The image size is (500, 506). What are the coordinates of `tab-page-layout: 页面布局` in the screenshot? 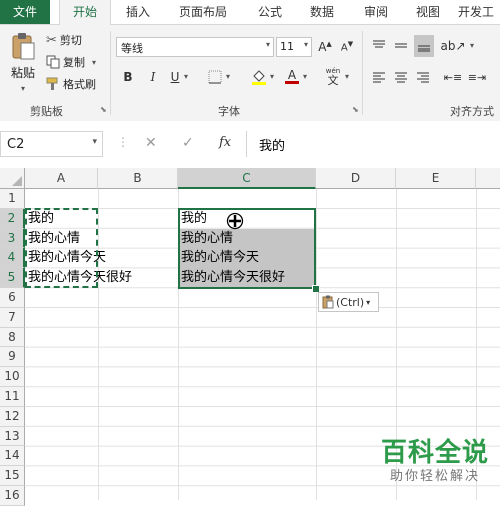 It's located at (203, 12).